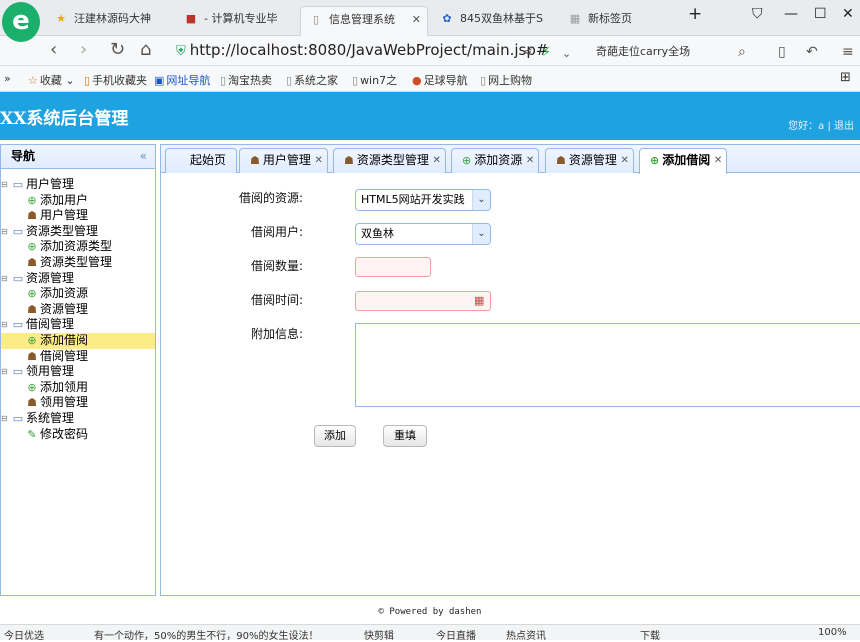 This screenshot has height=642, width=860. Describe the element at coordinates (440, 80) in the screenshot. I see `bookmark-item: ● 足球导航` at that location.